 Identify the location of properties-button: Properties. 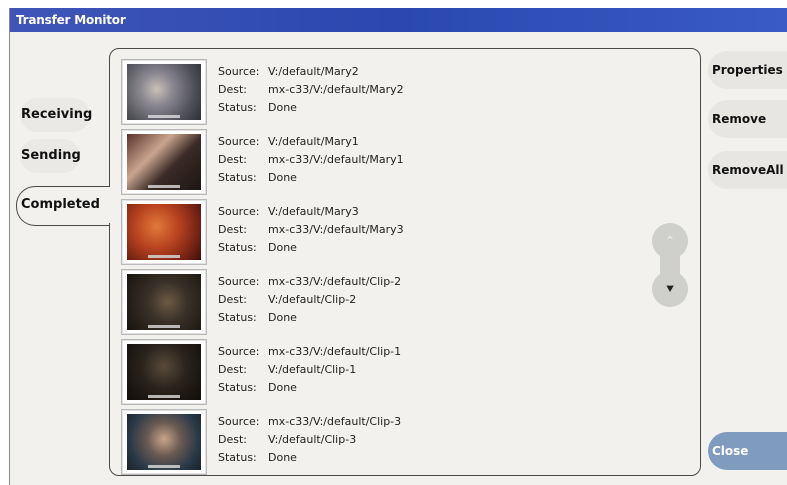
(747, 70).